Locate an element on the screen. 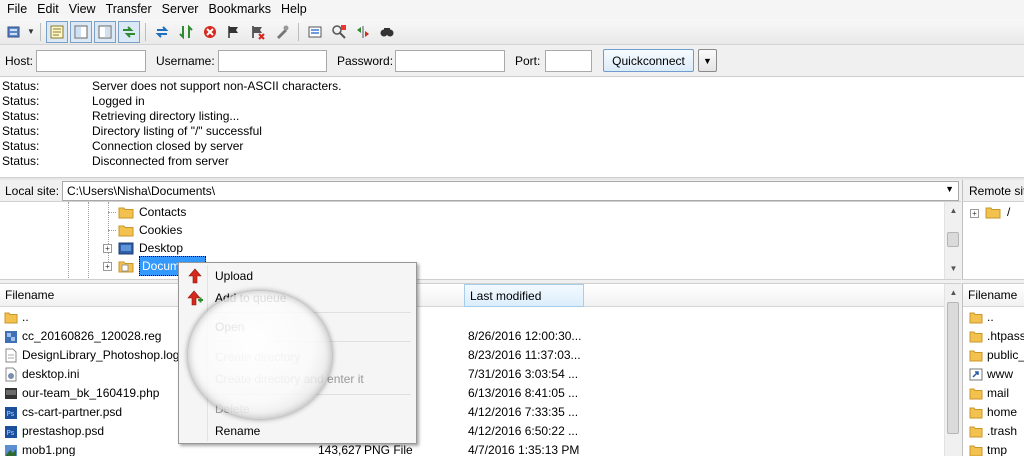 This screenshot has height=456, width=1024. host-input is located at coordinates (91, 61).